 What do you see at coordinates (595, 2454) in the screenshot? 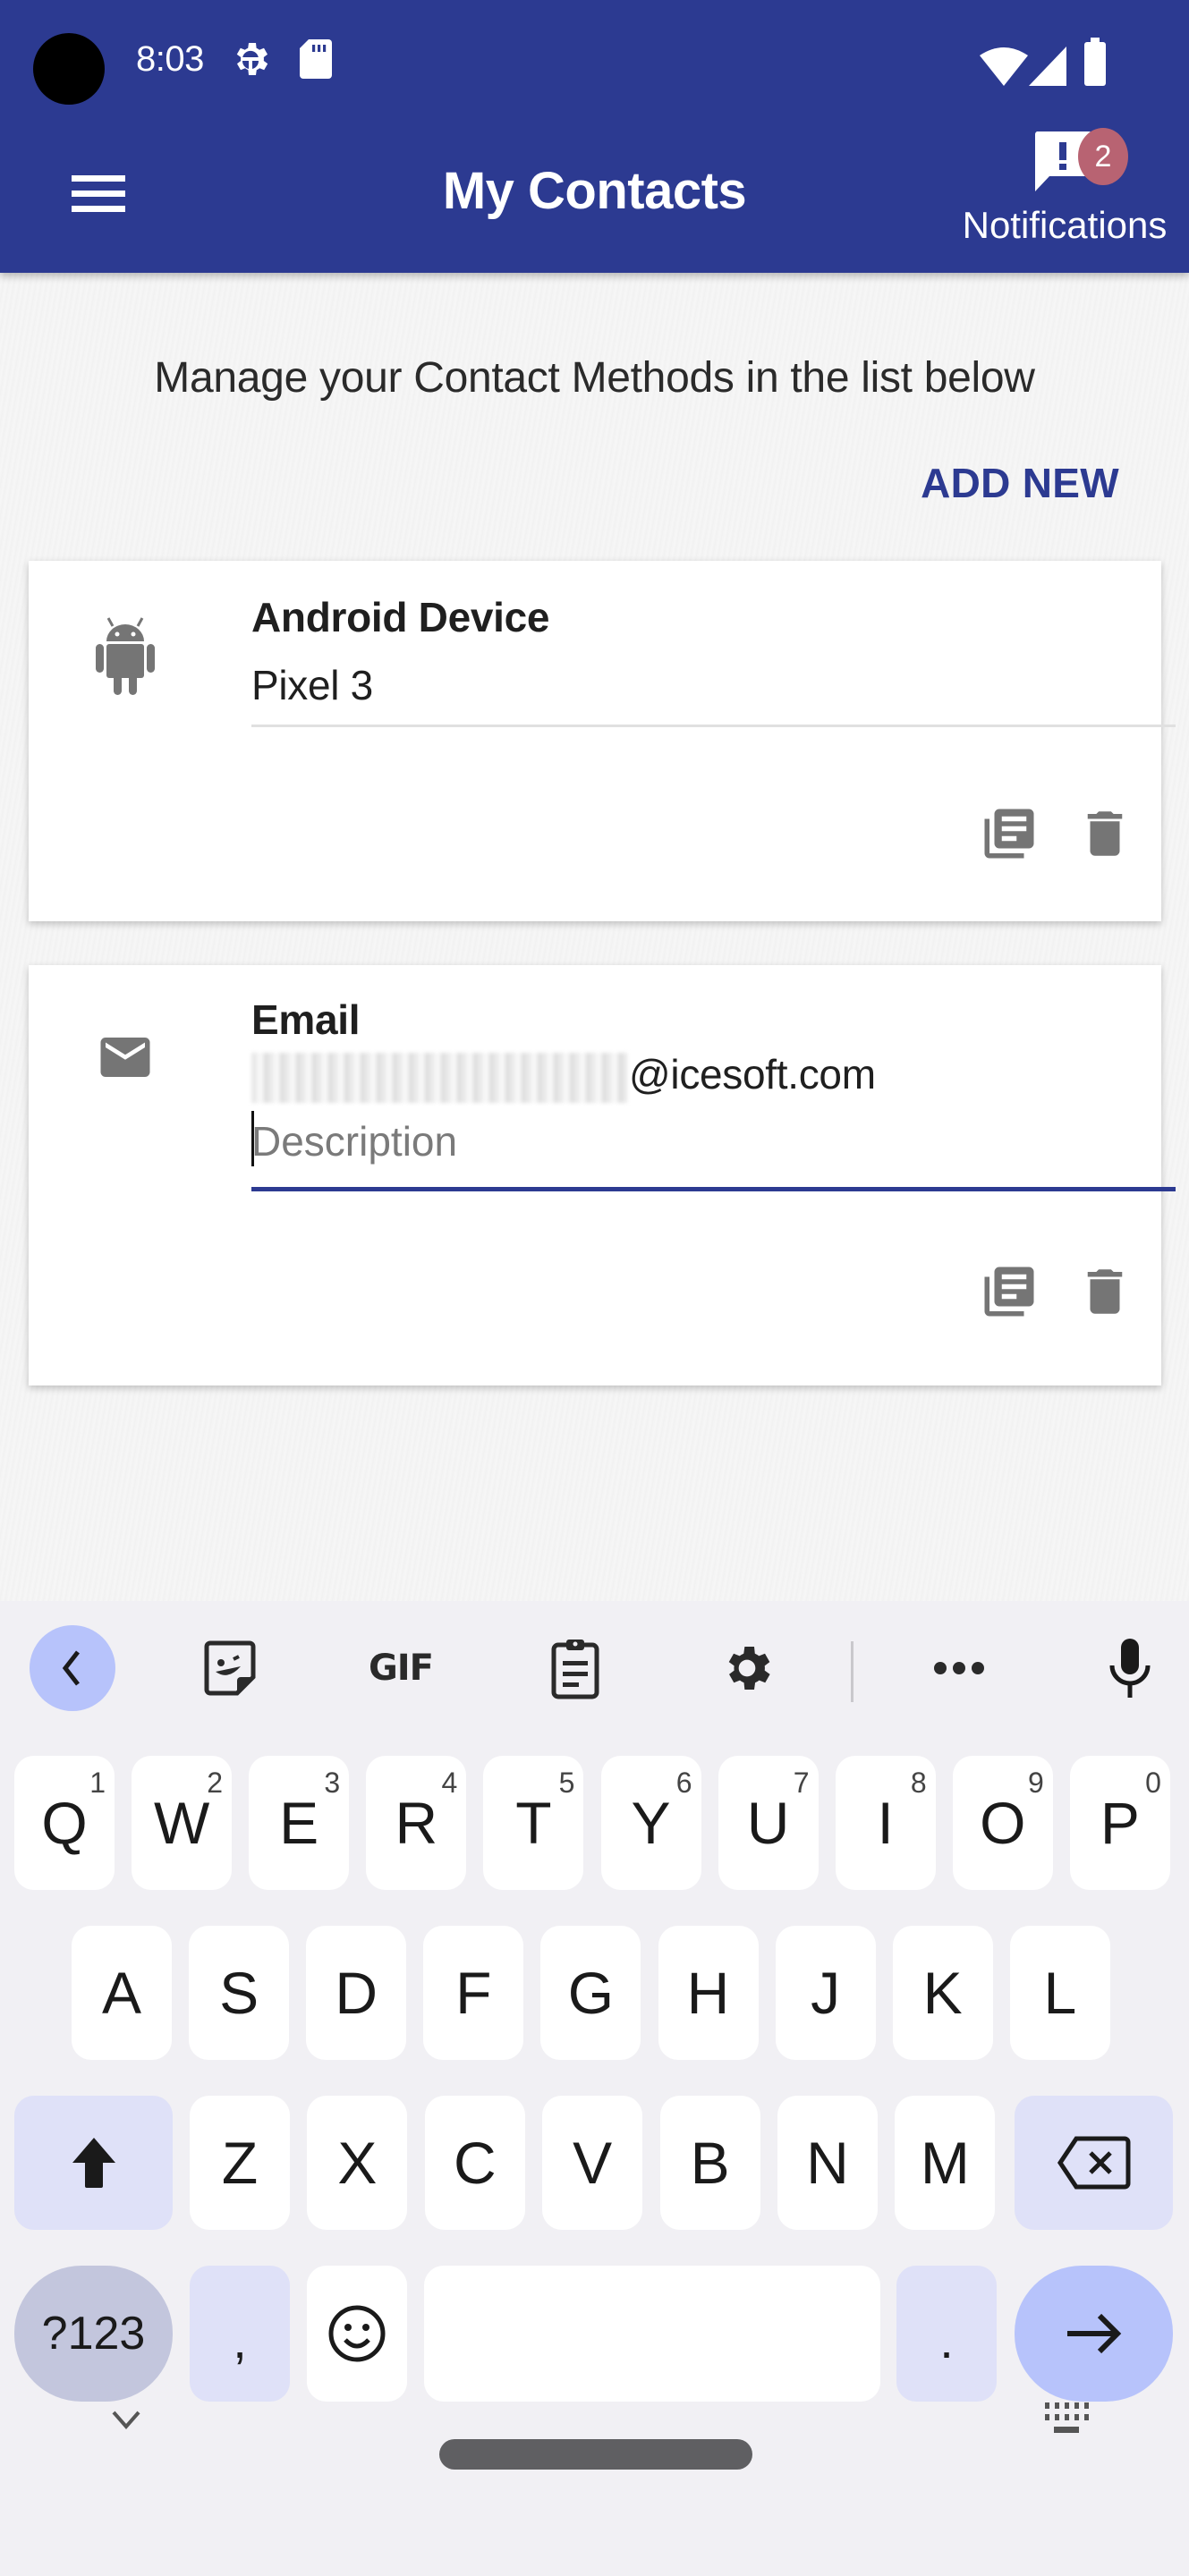
I see `gesture-nav-handle` at bounding box center [595, 2454].